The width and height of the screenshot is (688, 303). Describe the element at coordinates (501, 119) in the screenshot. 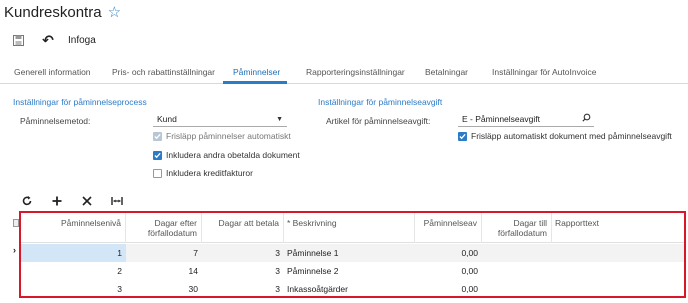

I see `fee-article-value: E - Påminnelseavgift` at that location.